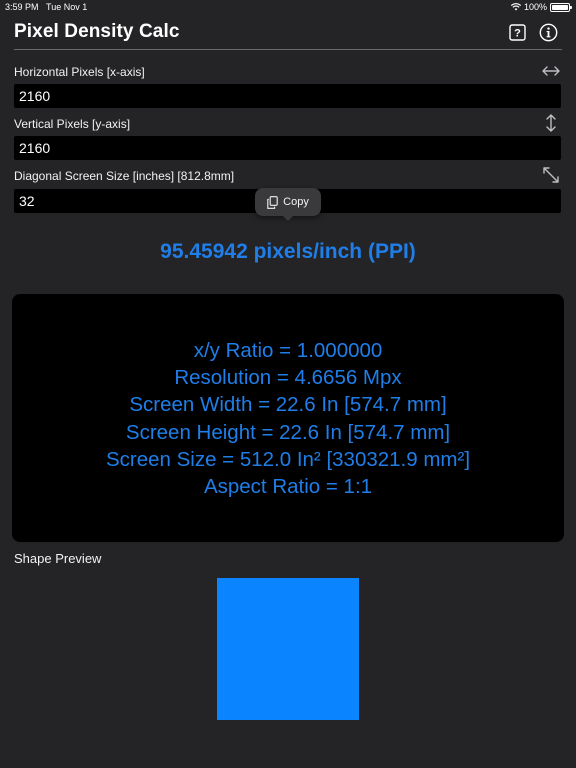 The height and width of the screenshot is (768, 576). What do you see at coordinates (288, 350) in the screenshot?
I see `result-xy-ratio: x/y Ratio = 1.000000` at bounding box center [288, 350].